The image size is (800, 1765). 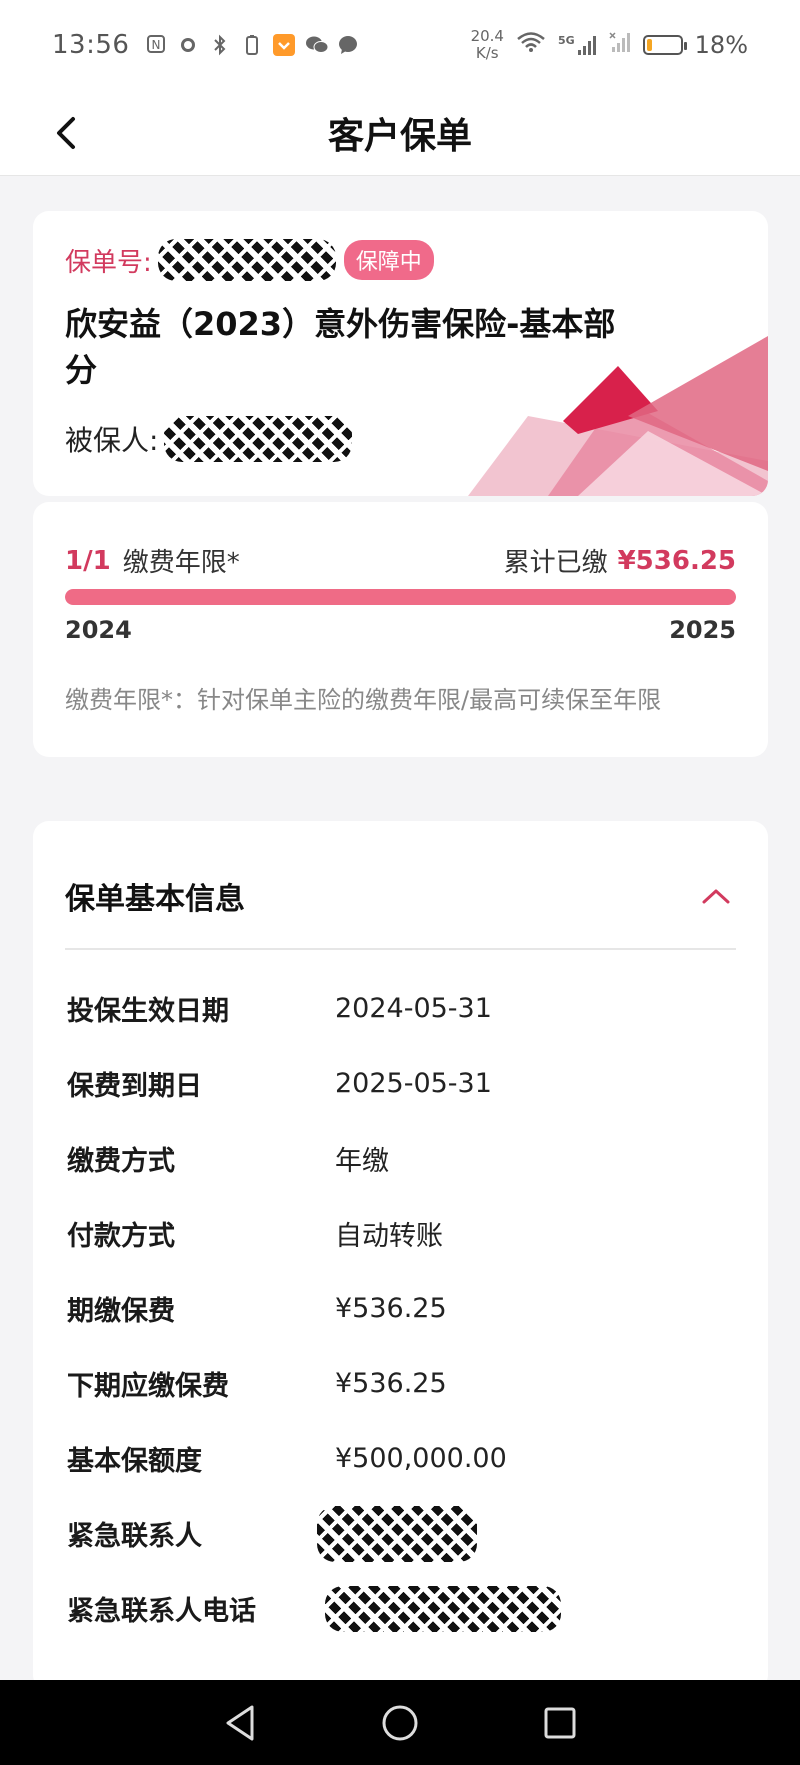 What do you see at coordinates (702, 630) in the screenshot?
I see `end-year: 2025` at bounding box center [702, 630].